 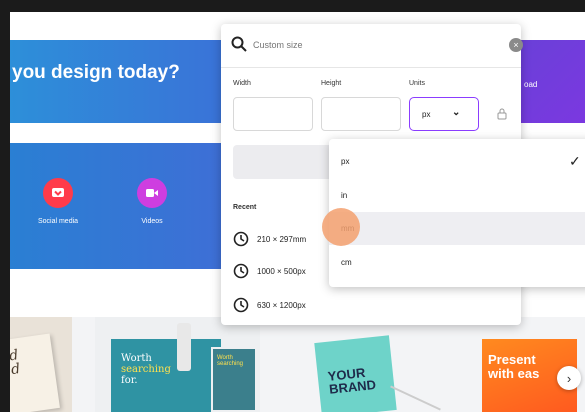 What do you see at coordinates (331, 83) in the screenshot?
I see `height-label: Height` at bounding box center [331, 83].